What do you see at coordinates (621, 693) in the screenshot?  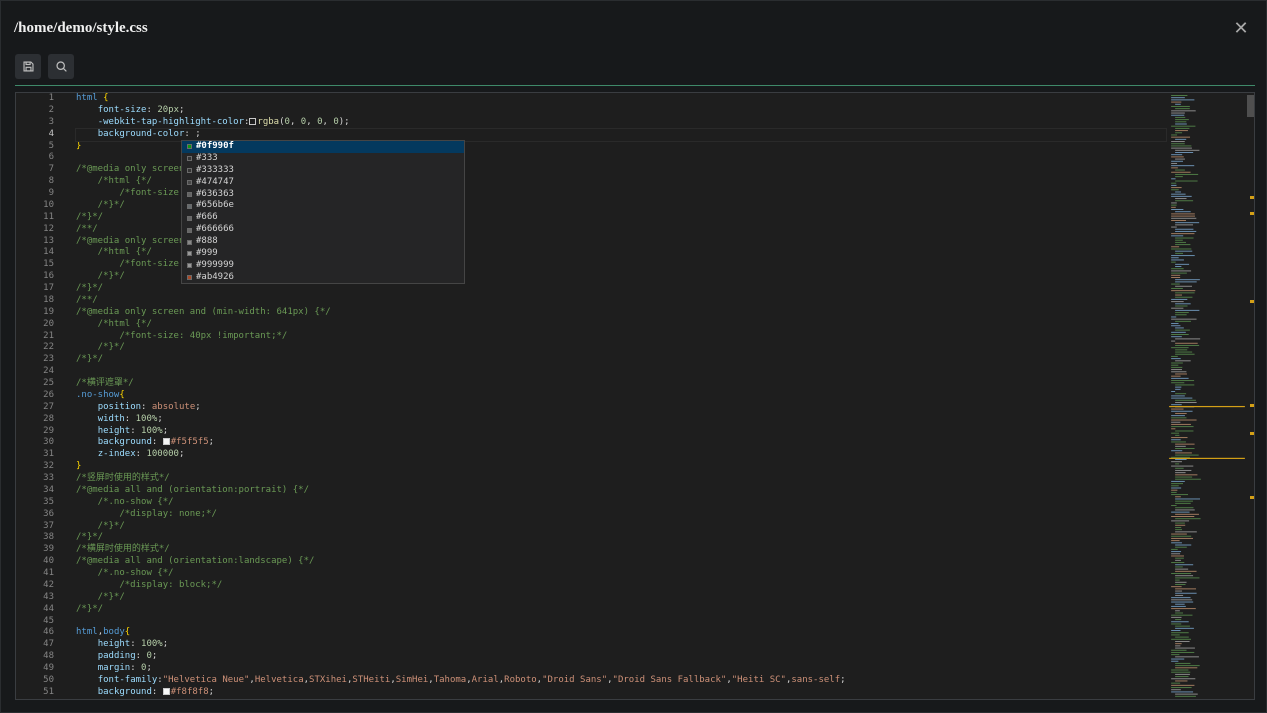 I see `code-line: background: #f8f8f8;` at bounding box center [621, 693].